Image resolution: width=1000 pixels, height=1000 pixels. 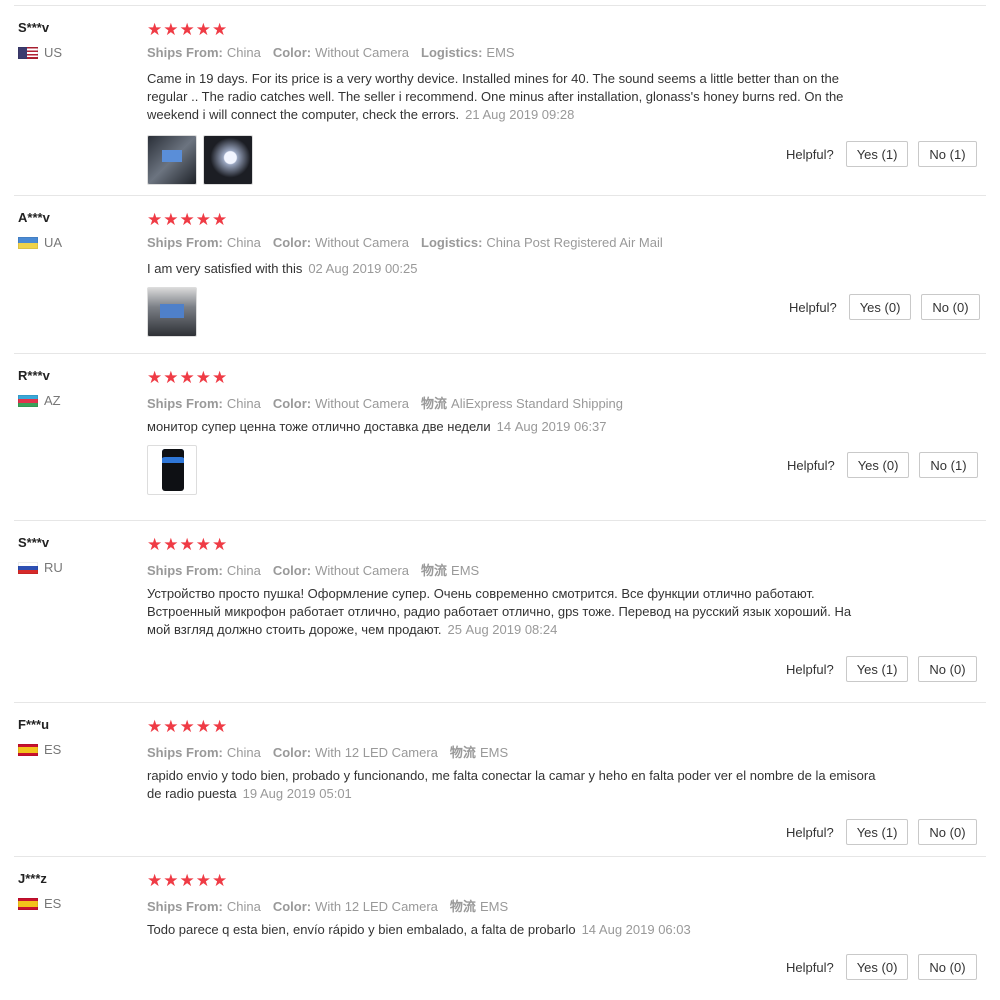 What do you see at coordinates (52, 400) in the screenshot?
I see `country-code: AZ` at bounding box center [52, 400].